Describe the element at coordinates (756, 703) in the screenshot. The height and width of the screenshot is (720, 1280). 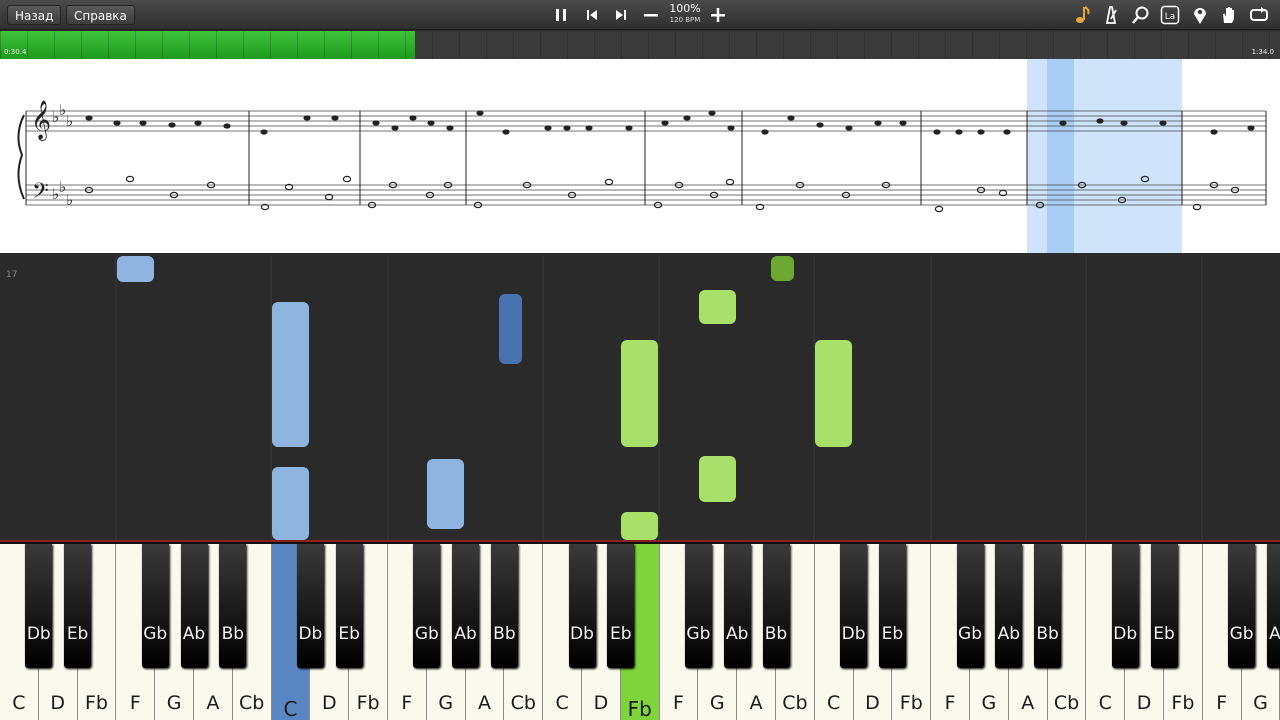
I see `key-label: A` at that location.